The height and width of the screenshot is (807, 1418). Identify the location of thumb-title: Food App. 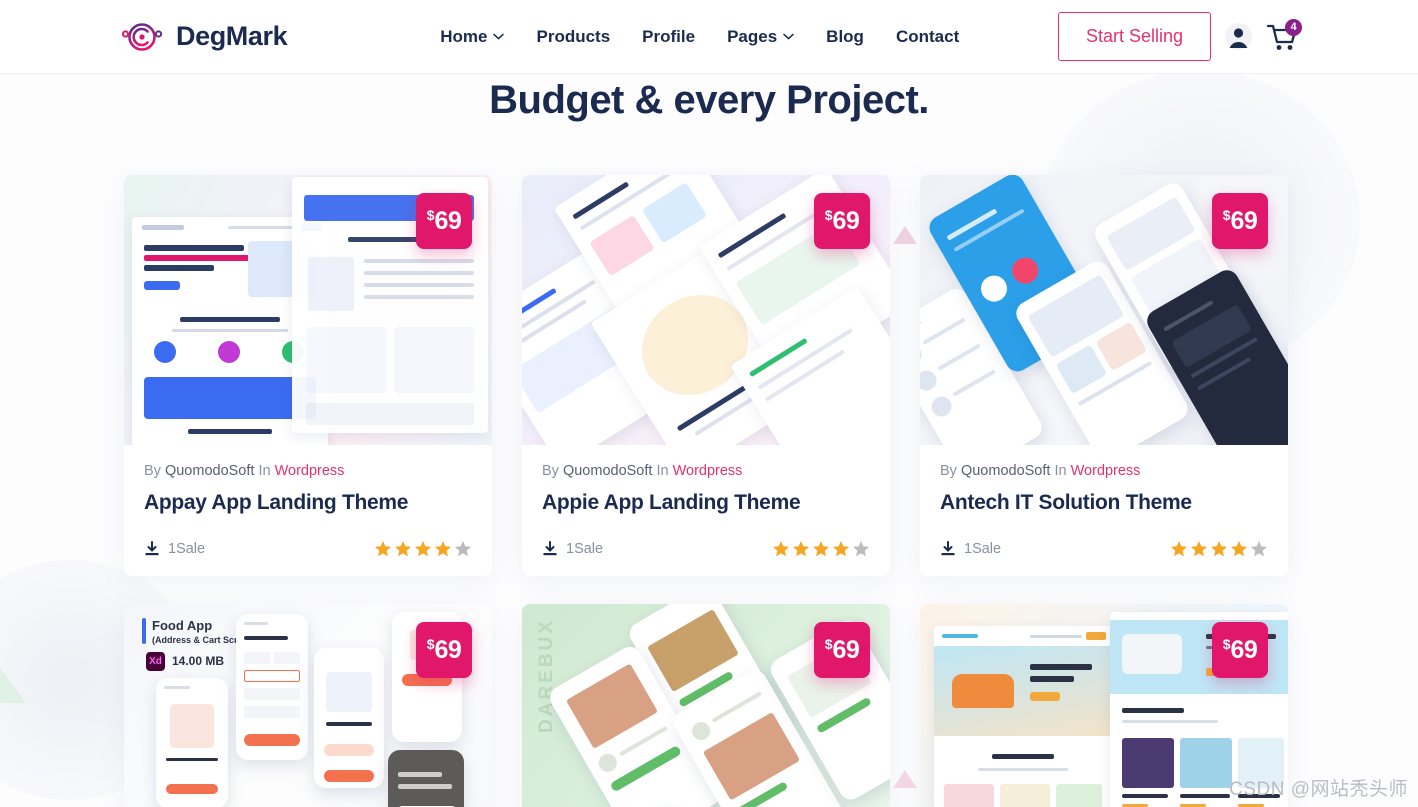
(182, 626).